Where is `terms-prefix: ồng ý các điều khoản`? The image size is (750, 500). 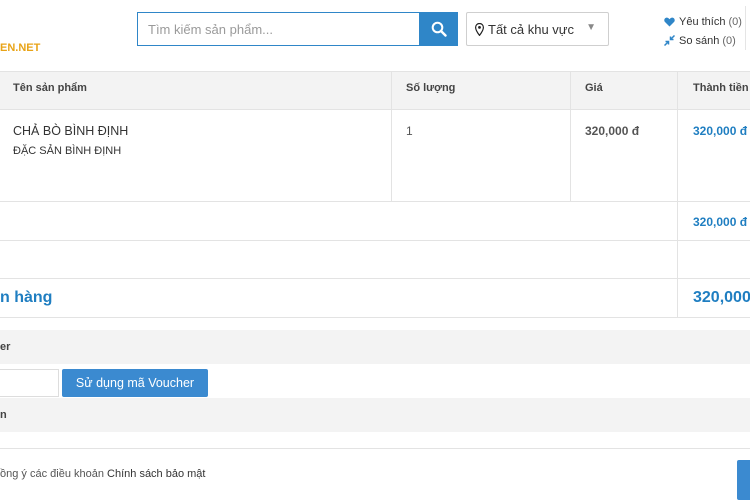 terms-prefix: ồng ý các điều khoản is located at coordinates (52, 474).